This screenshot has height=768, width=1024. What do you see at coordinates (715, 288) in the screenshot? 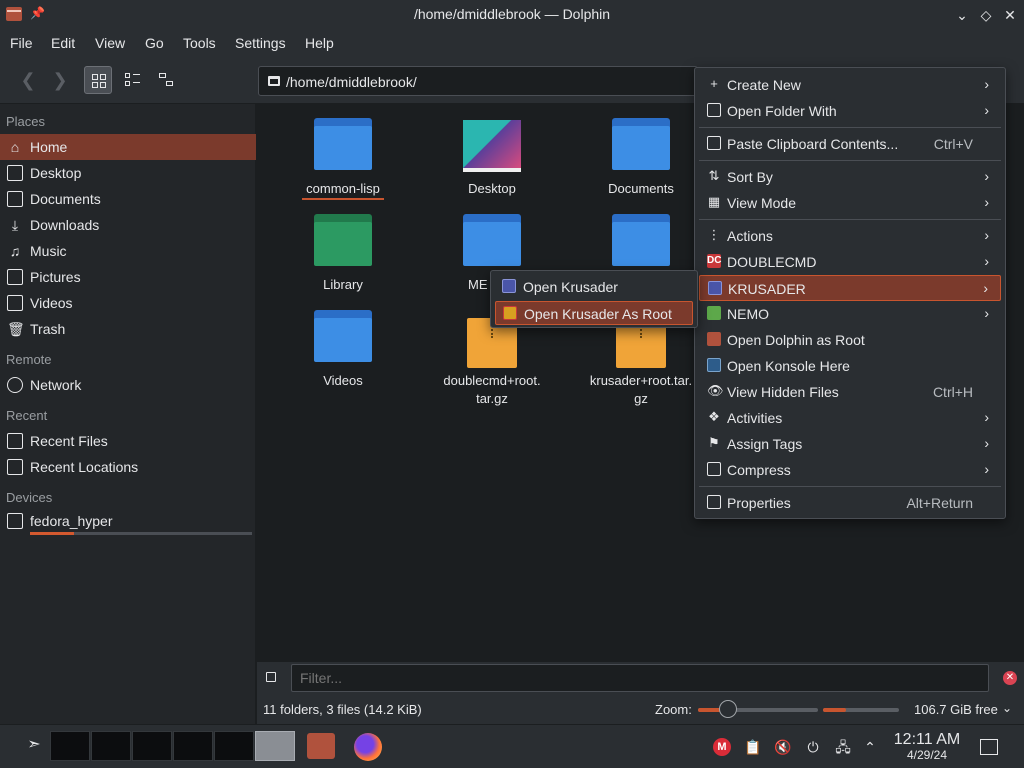
I see `krusader-icon` at bounding box center [715, 288].